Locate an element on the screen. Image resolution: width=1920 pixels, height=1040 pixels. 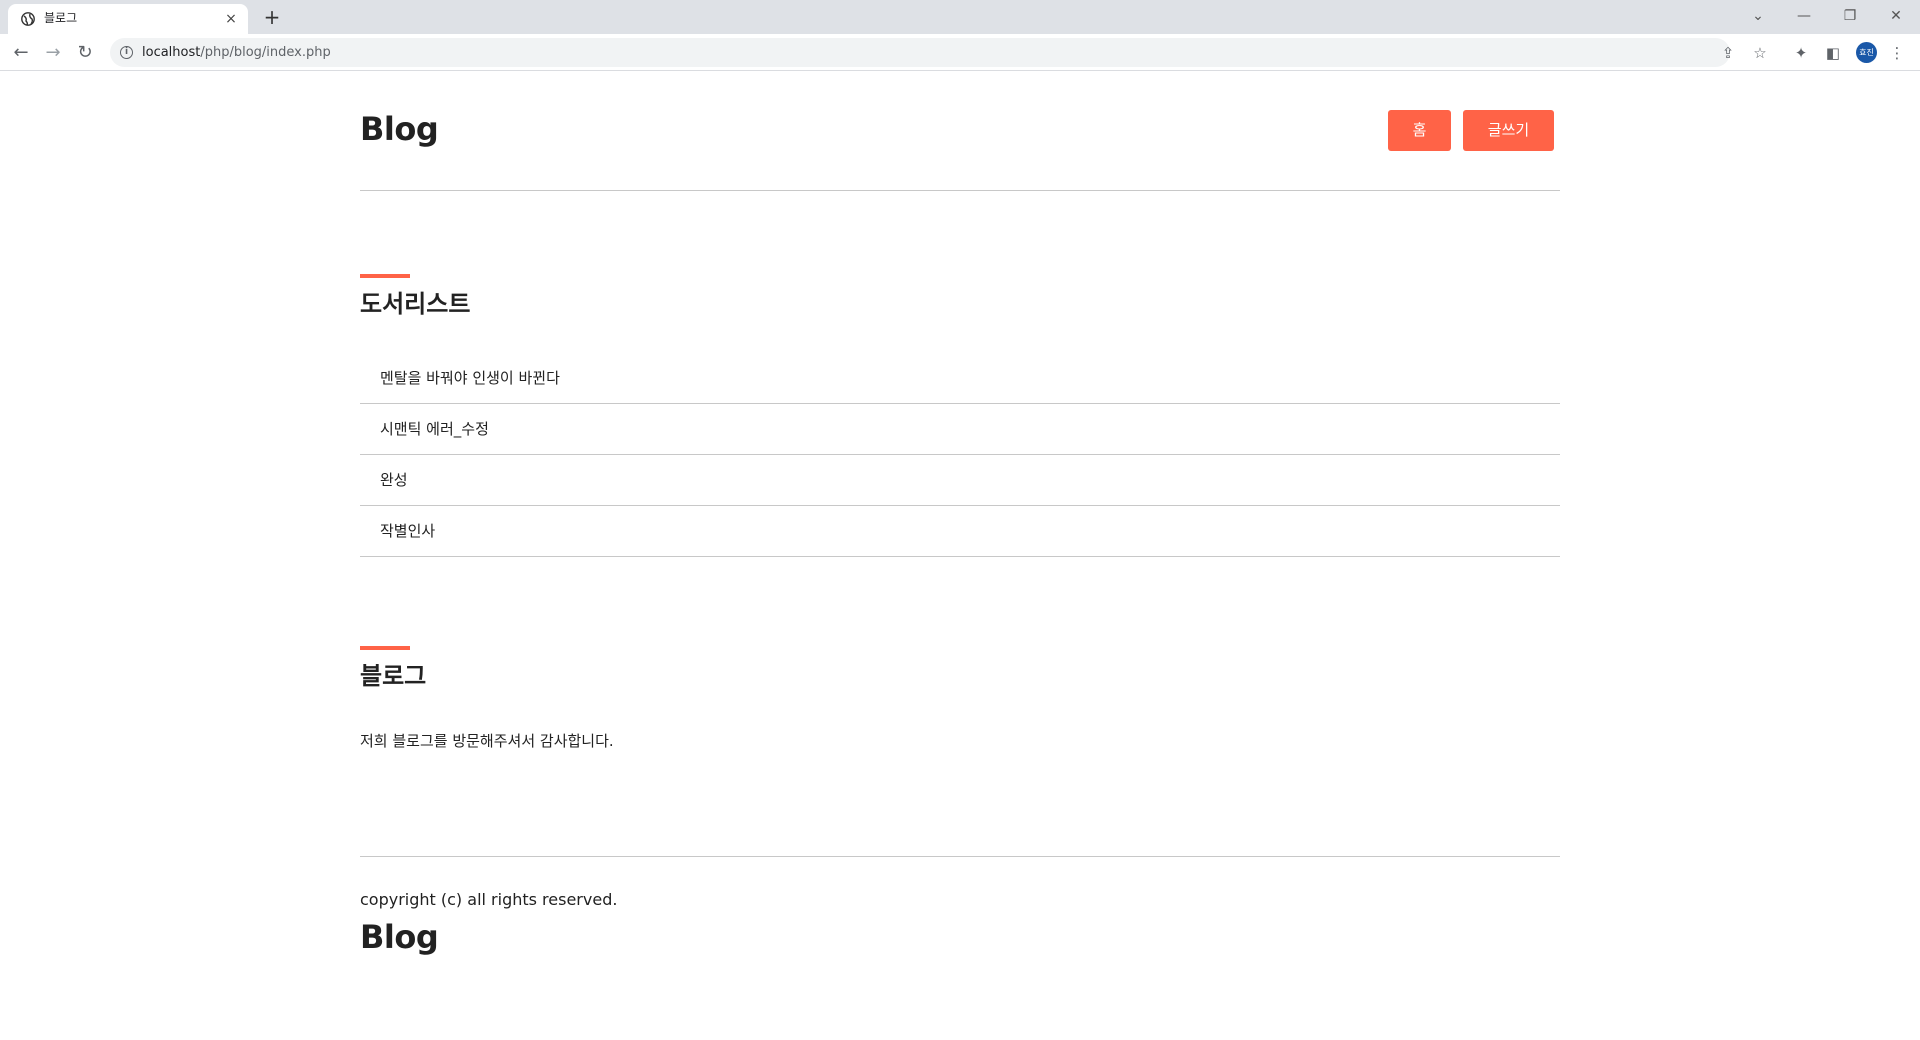
write-button: 글쓰기 is located at coordinates (1508, 130).